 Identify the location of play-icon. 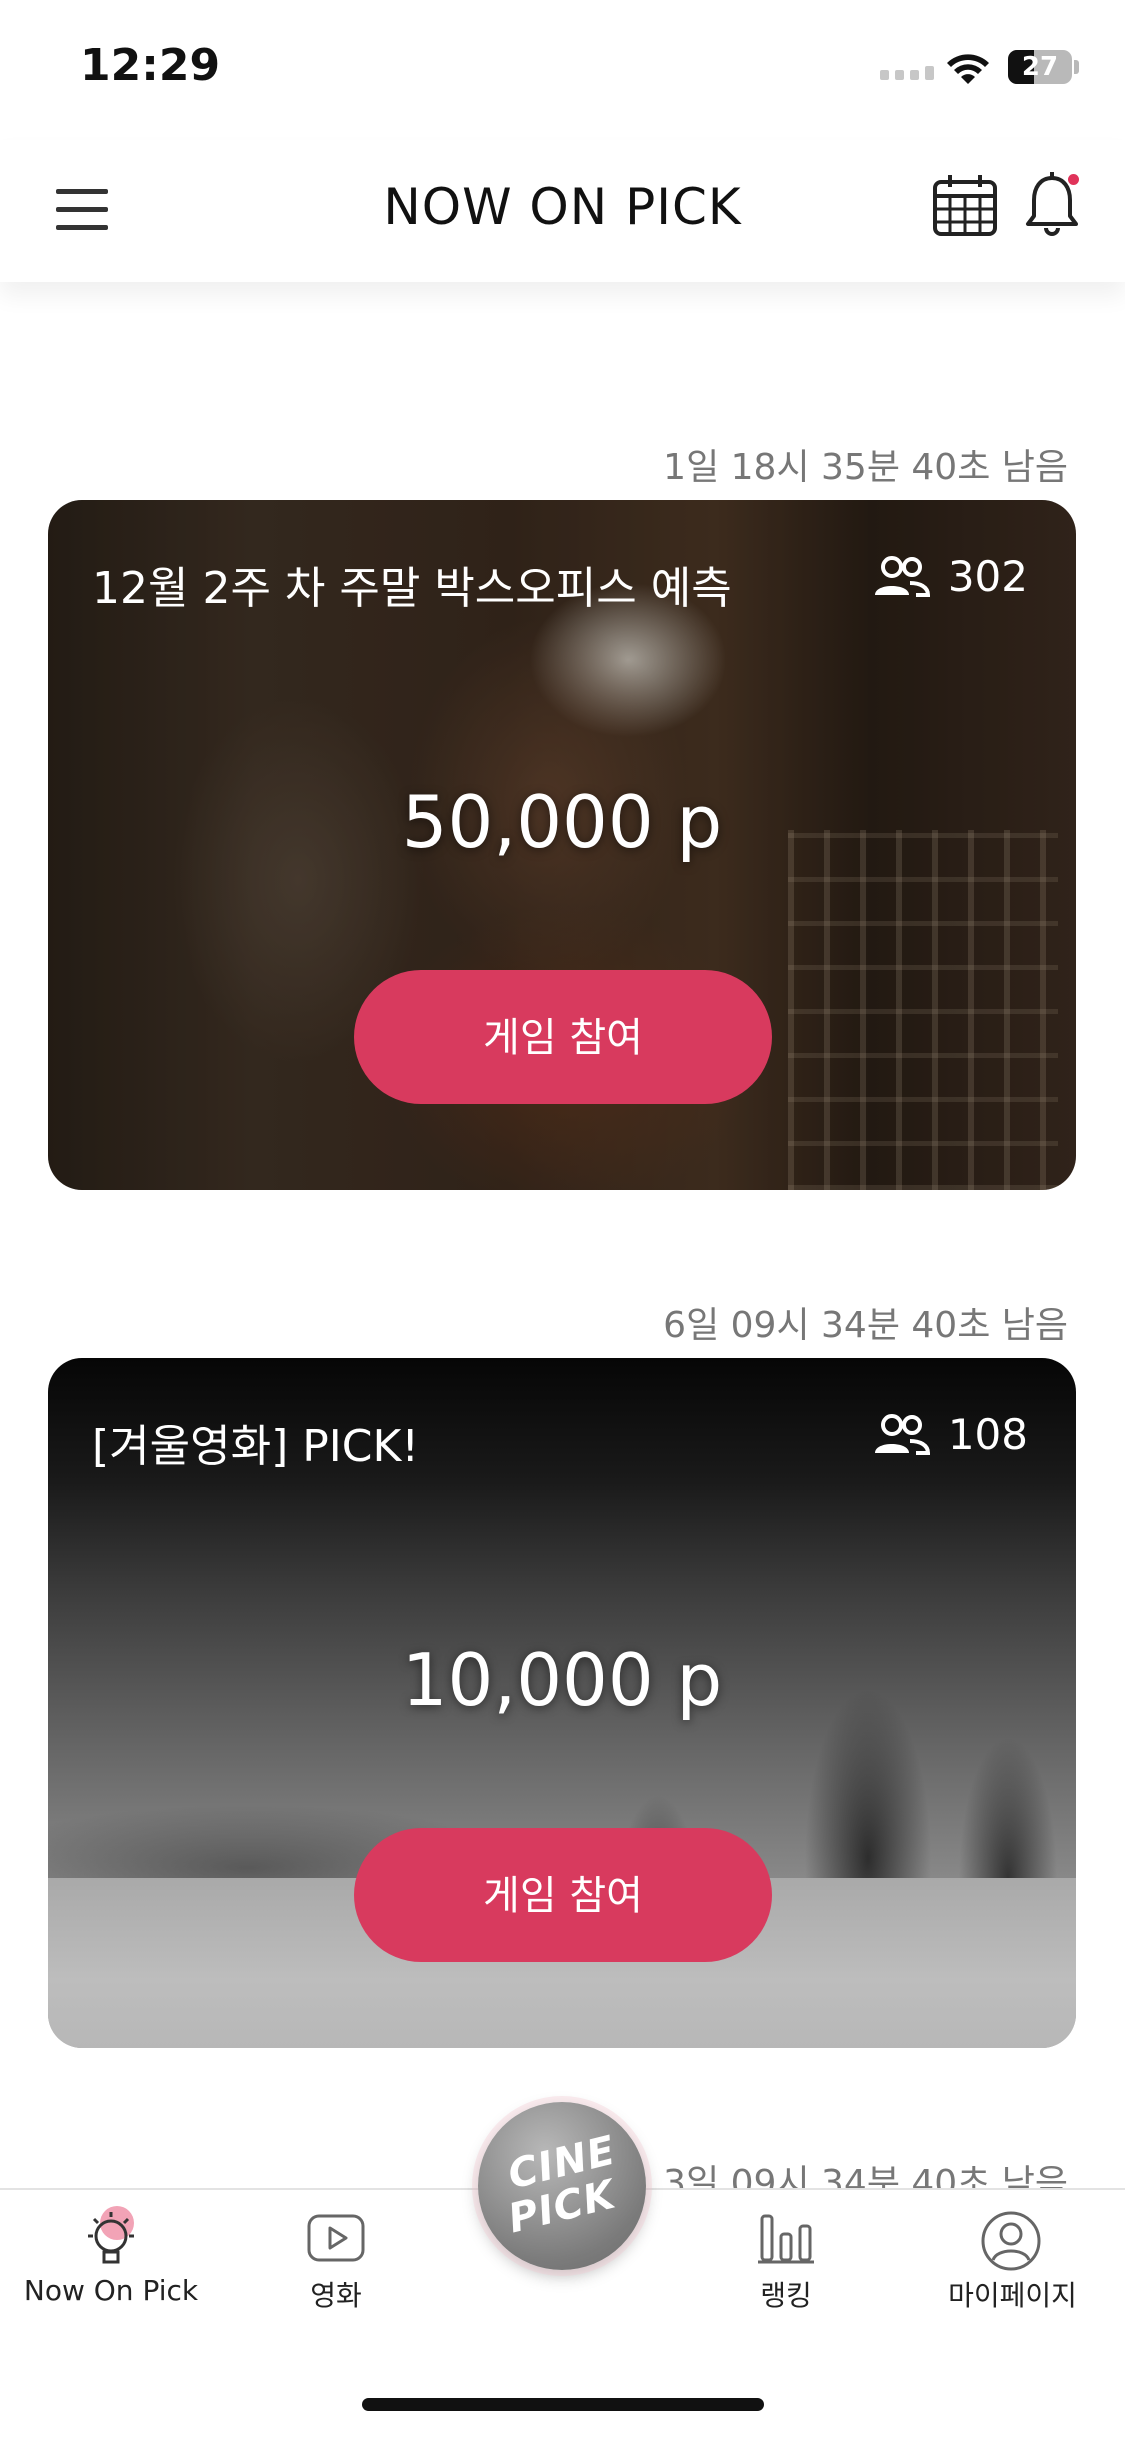
(336, 2238).